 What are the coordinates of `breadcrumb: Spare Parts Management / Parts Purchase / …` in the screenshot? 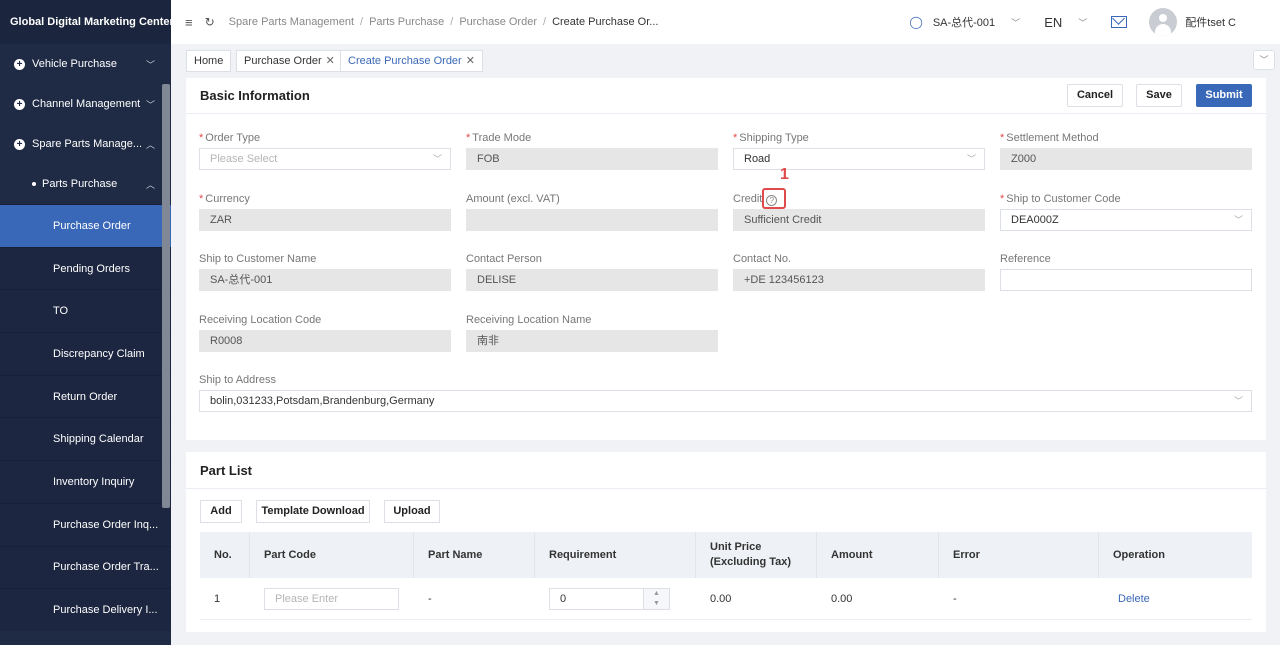 It's located at (444, 22).